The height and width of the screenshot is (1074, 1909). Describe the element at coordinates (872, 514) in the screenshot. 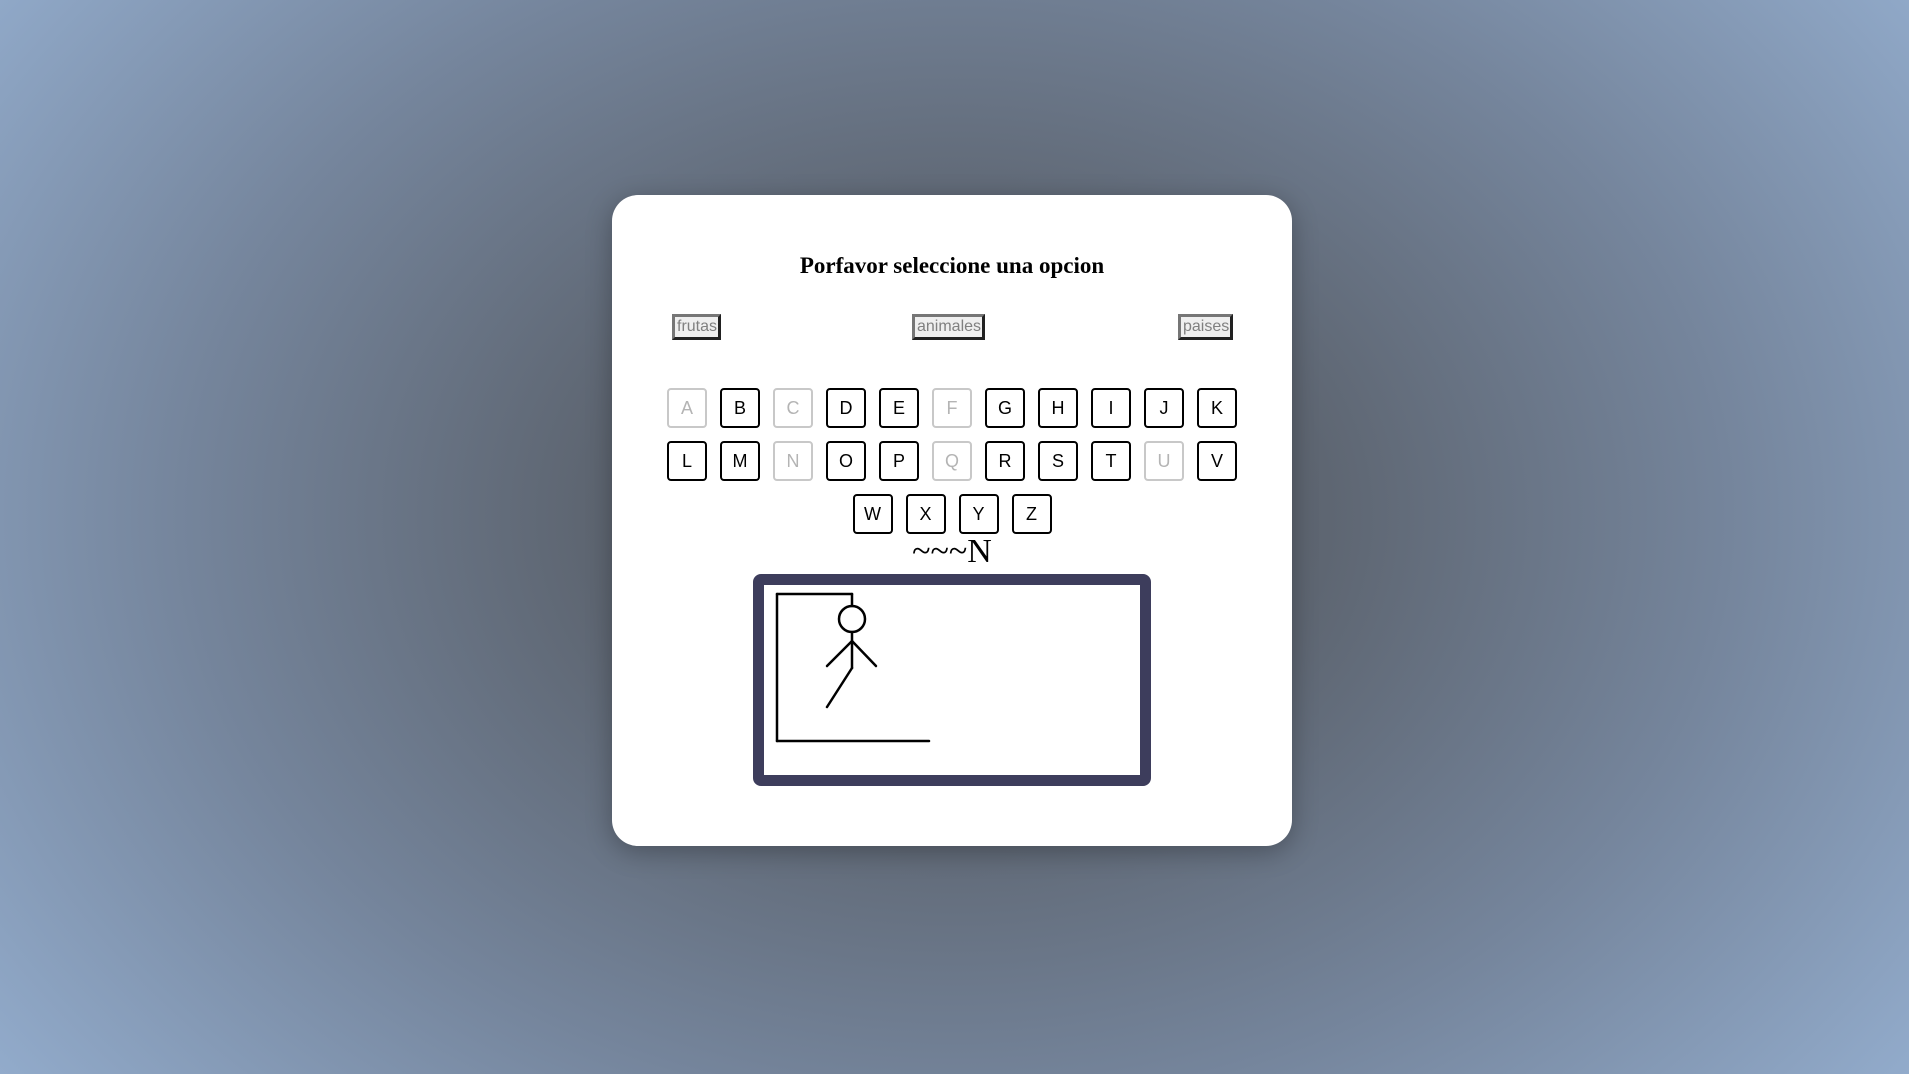

I see `key-w: W` at that location.